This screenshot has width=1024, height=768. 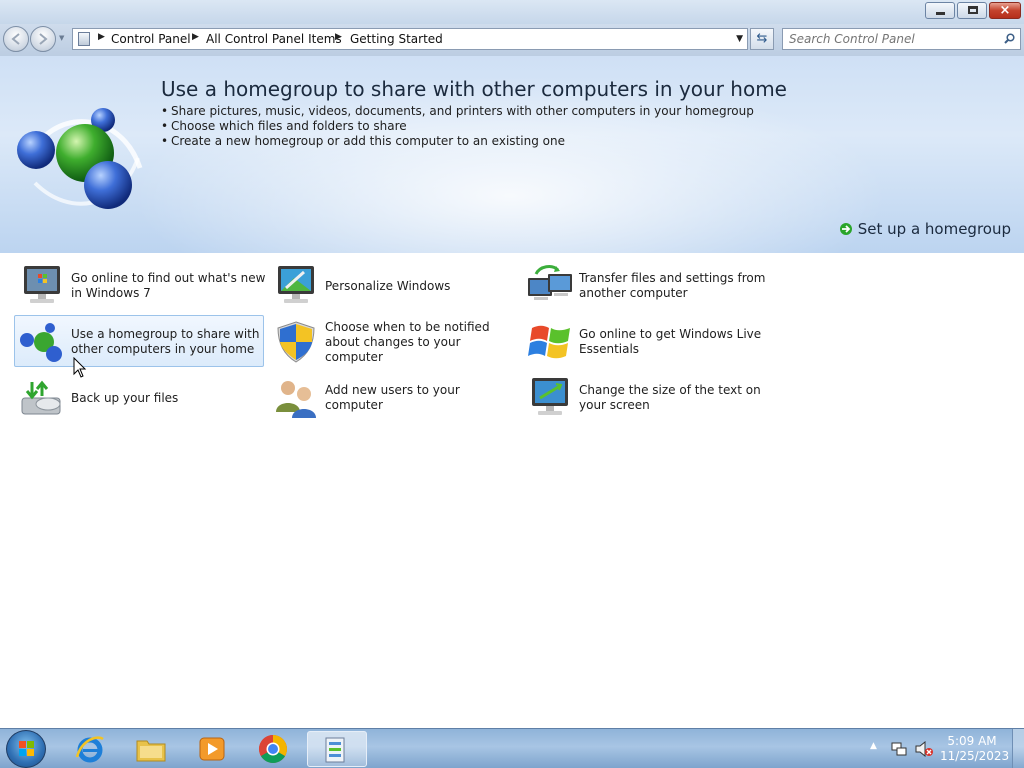 What do you see at coordinates (274, 39) in the screenshot?
I see `breadcrumb-all-items: All Control Panel Items` at bounding box center [274, 39].